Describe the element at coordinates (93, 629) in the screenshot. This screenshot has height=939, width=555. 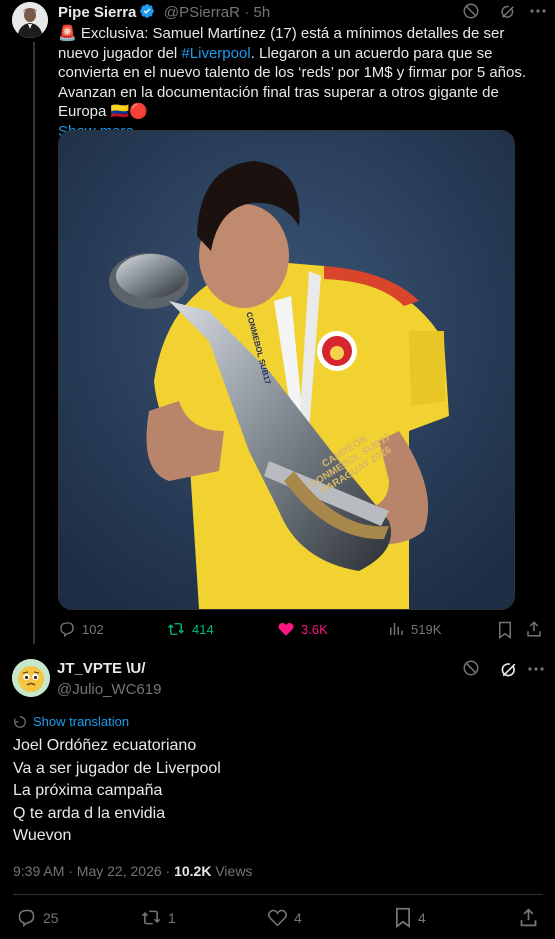
I see `reply-count: 102` at that location.